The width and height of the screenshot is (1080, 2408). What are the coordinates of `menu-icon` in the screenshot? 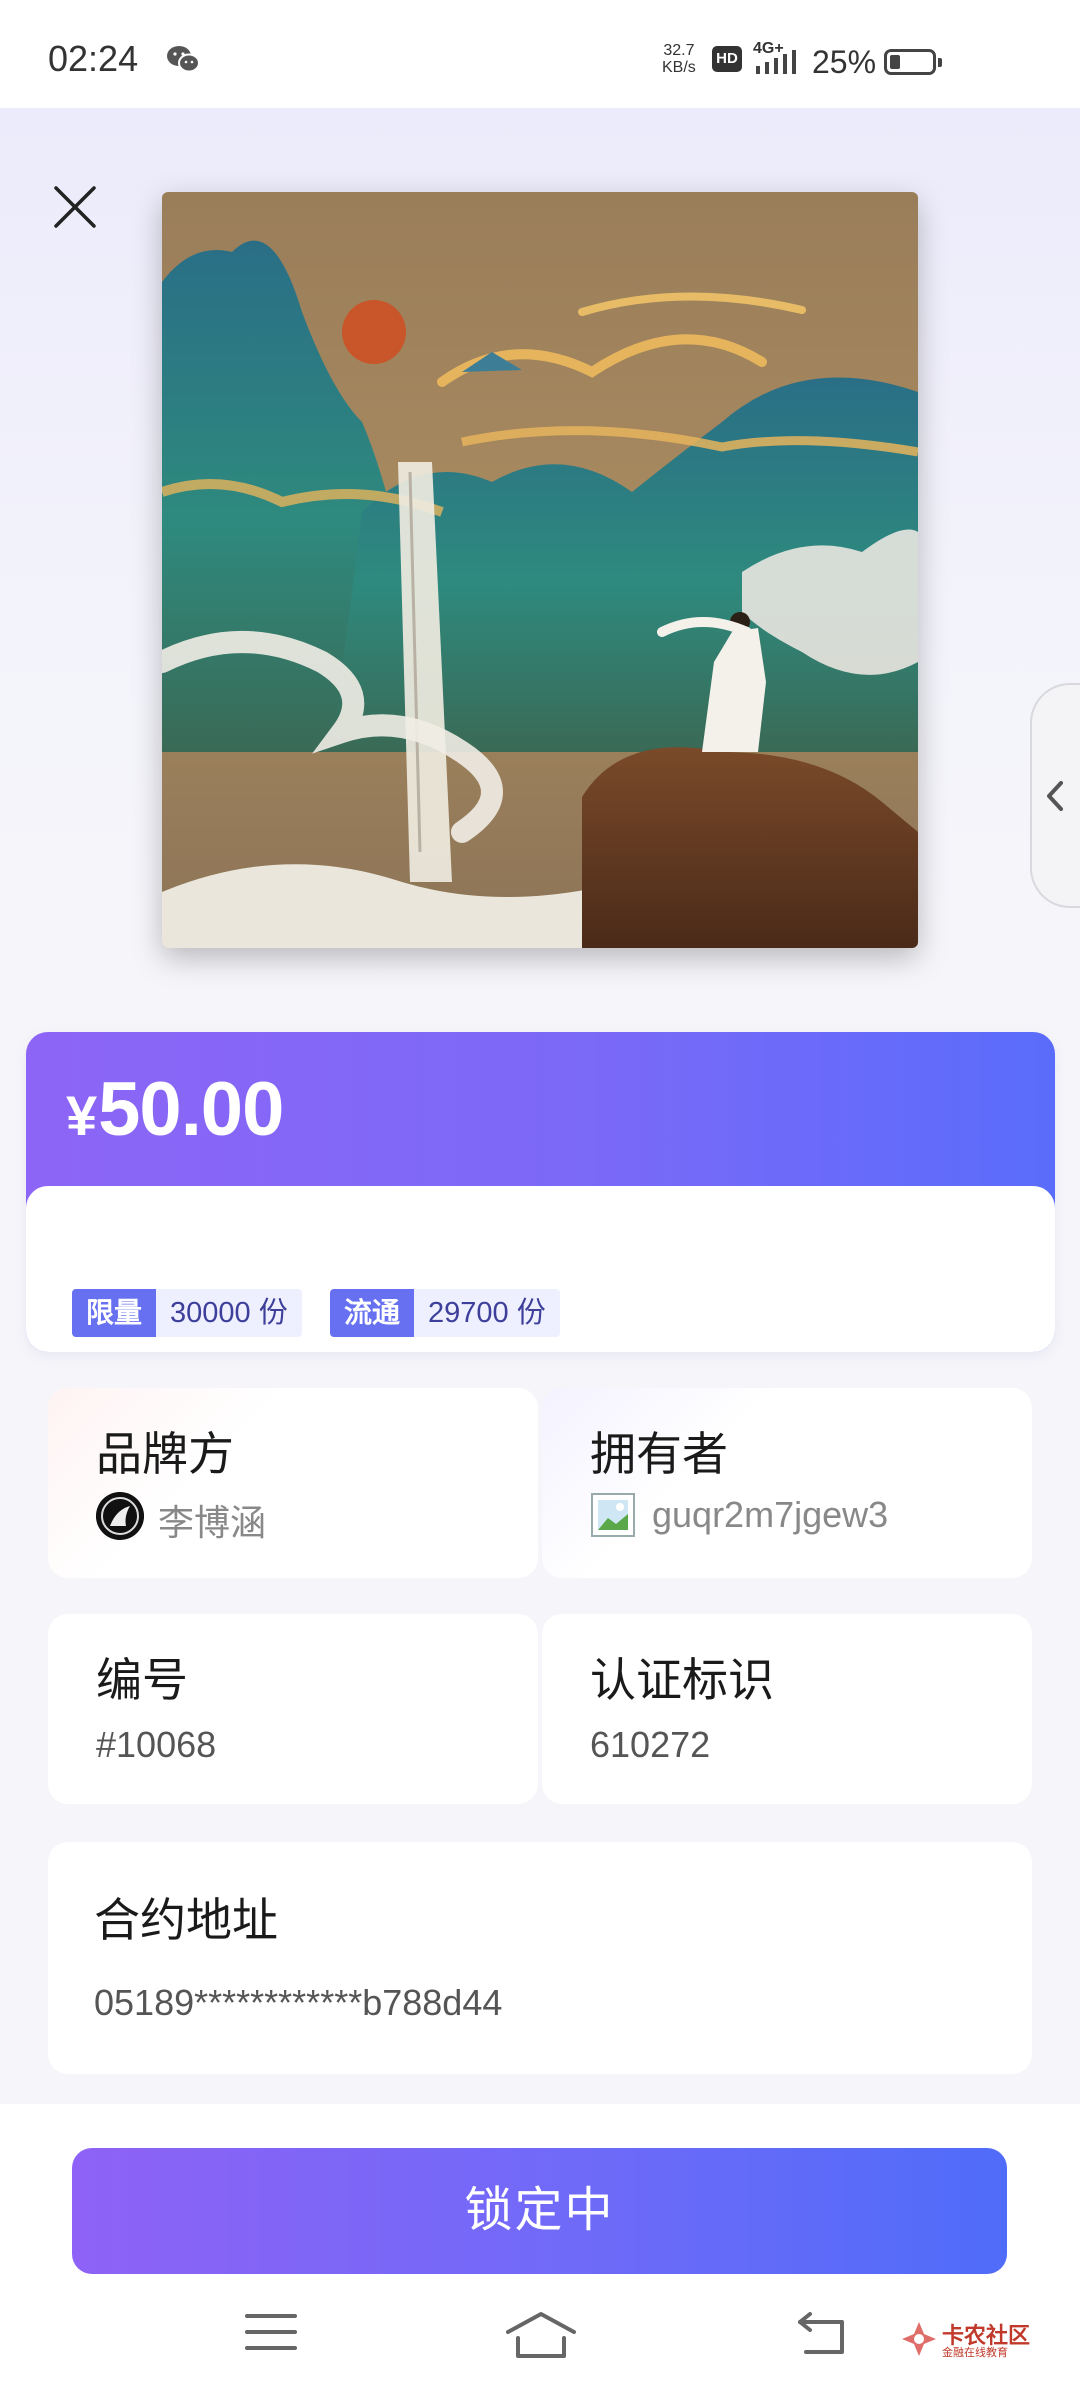 It's located at (271, 2332).